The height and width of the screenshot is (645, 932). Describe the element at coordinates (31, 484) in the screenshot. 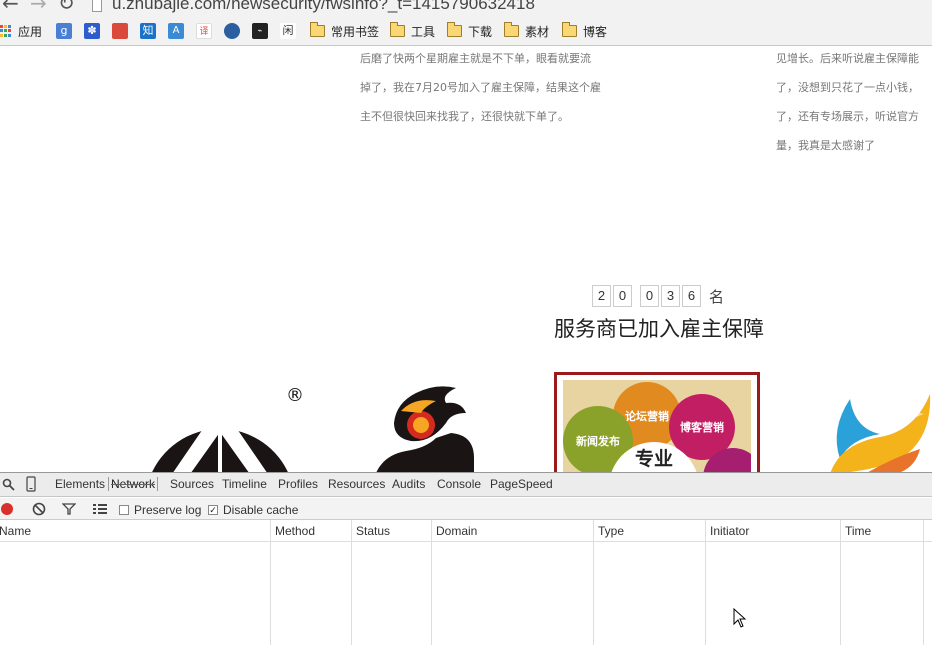

I see `device-mode-icon` at that location.